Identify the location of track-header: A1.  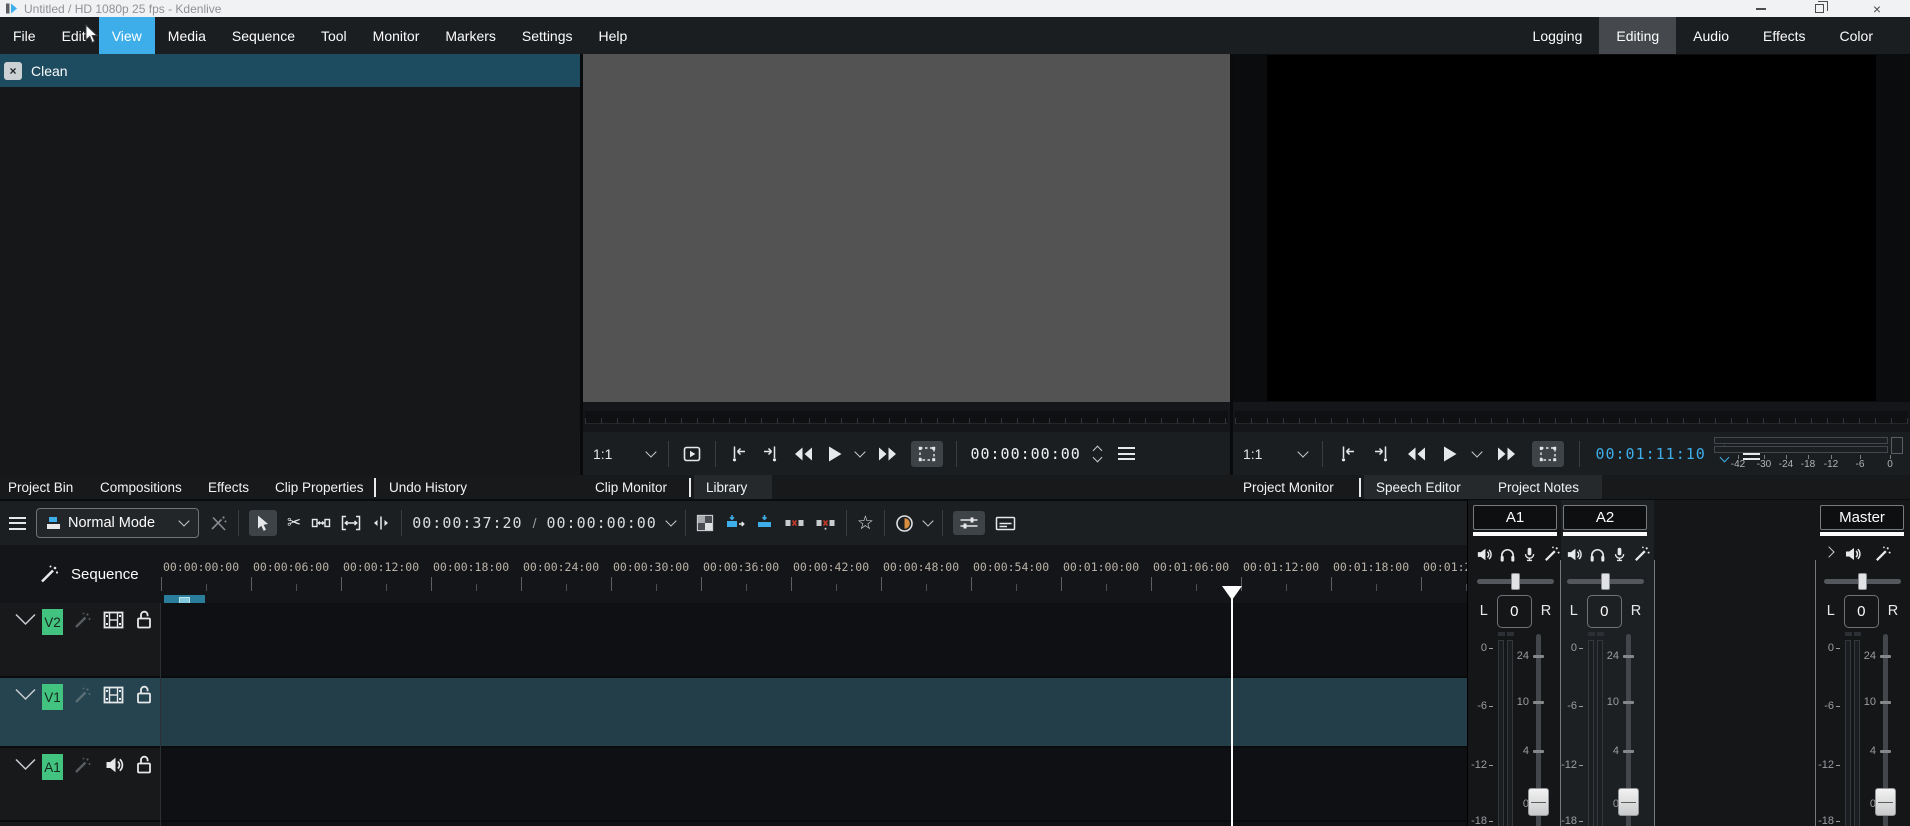
(80, 784).